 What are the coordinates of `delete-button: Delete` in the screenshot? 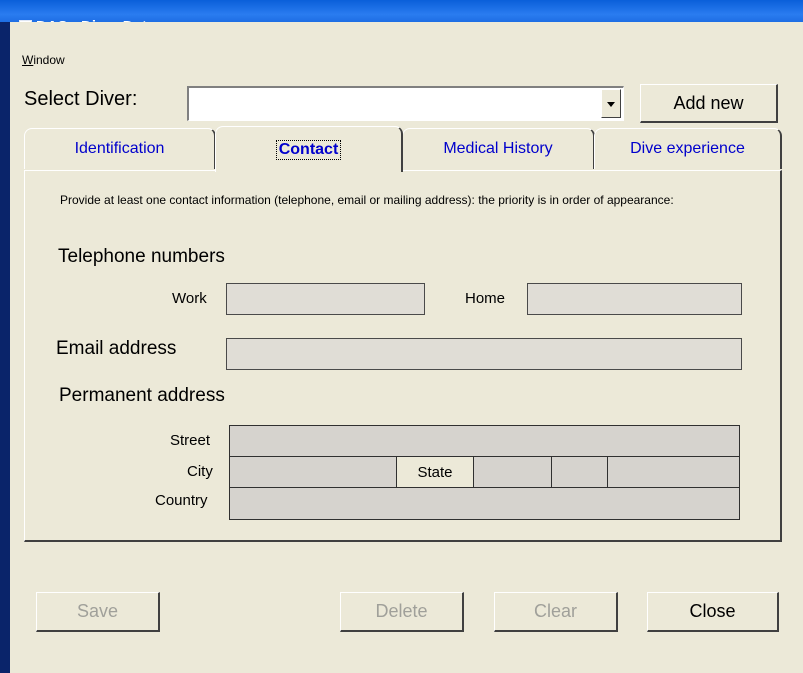 It's located at (402, 612).